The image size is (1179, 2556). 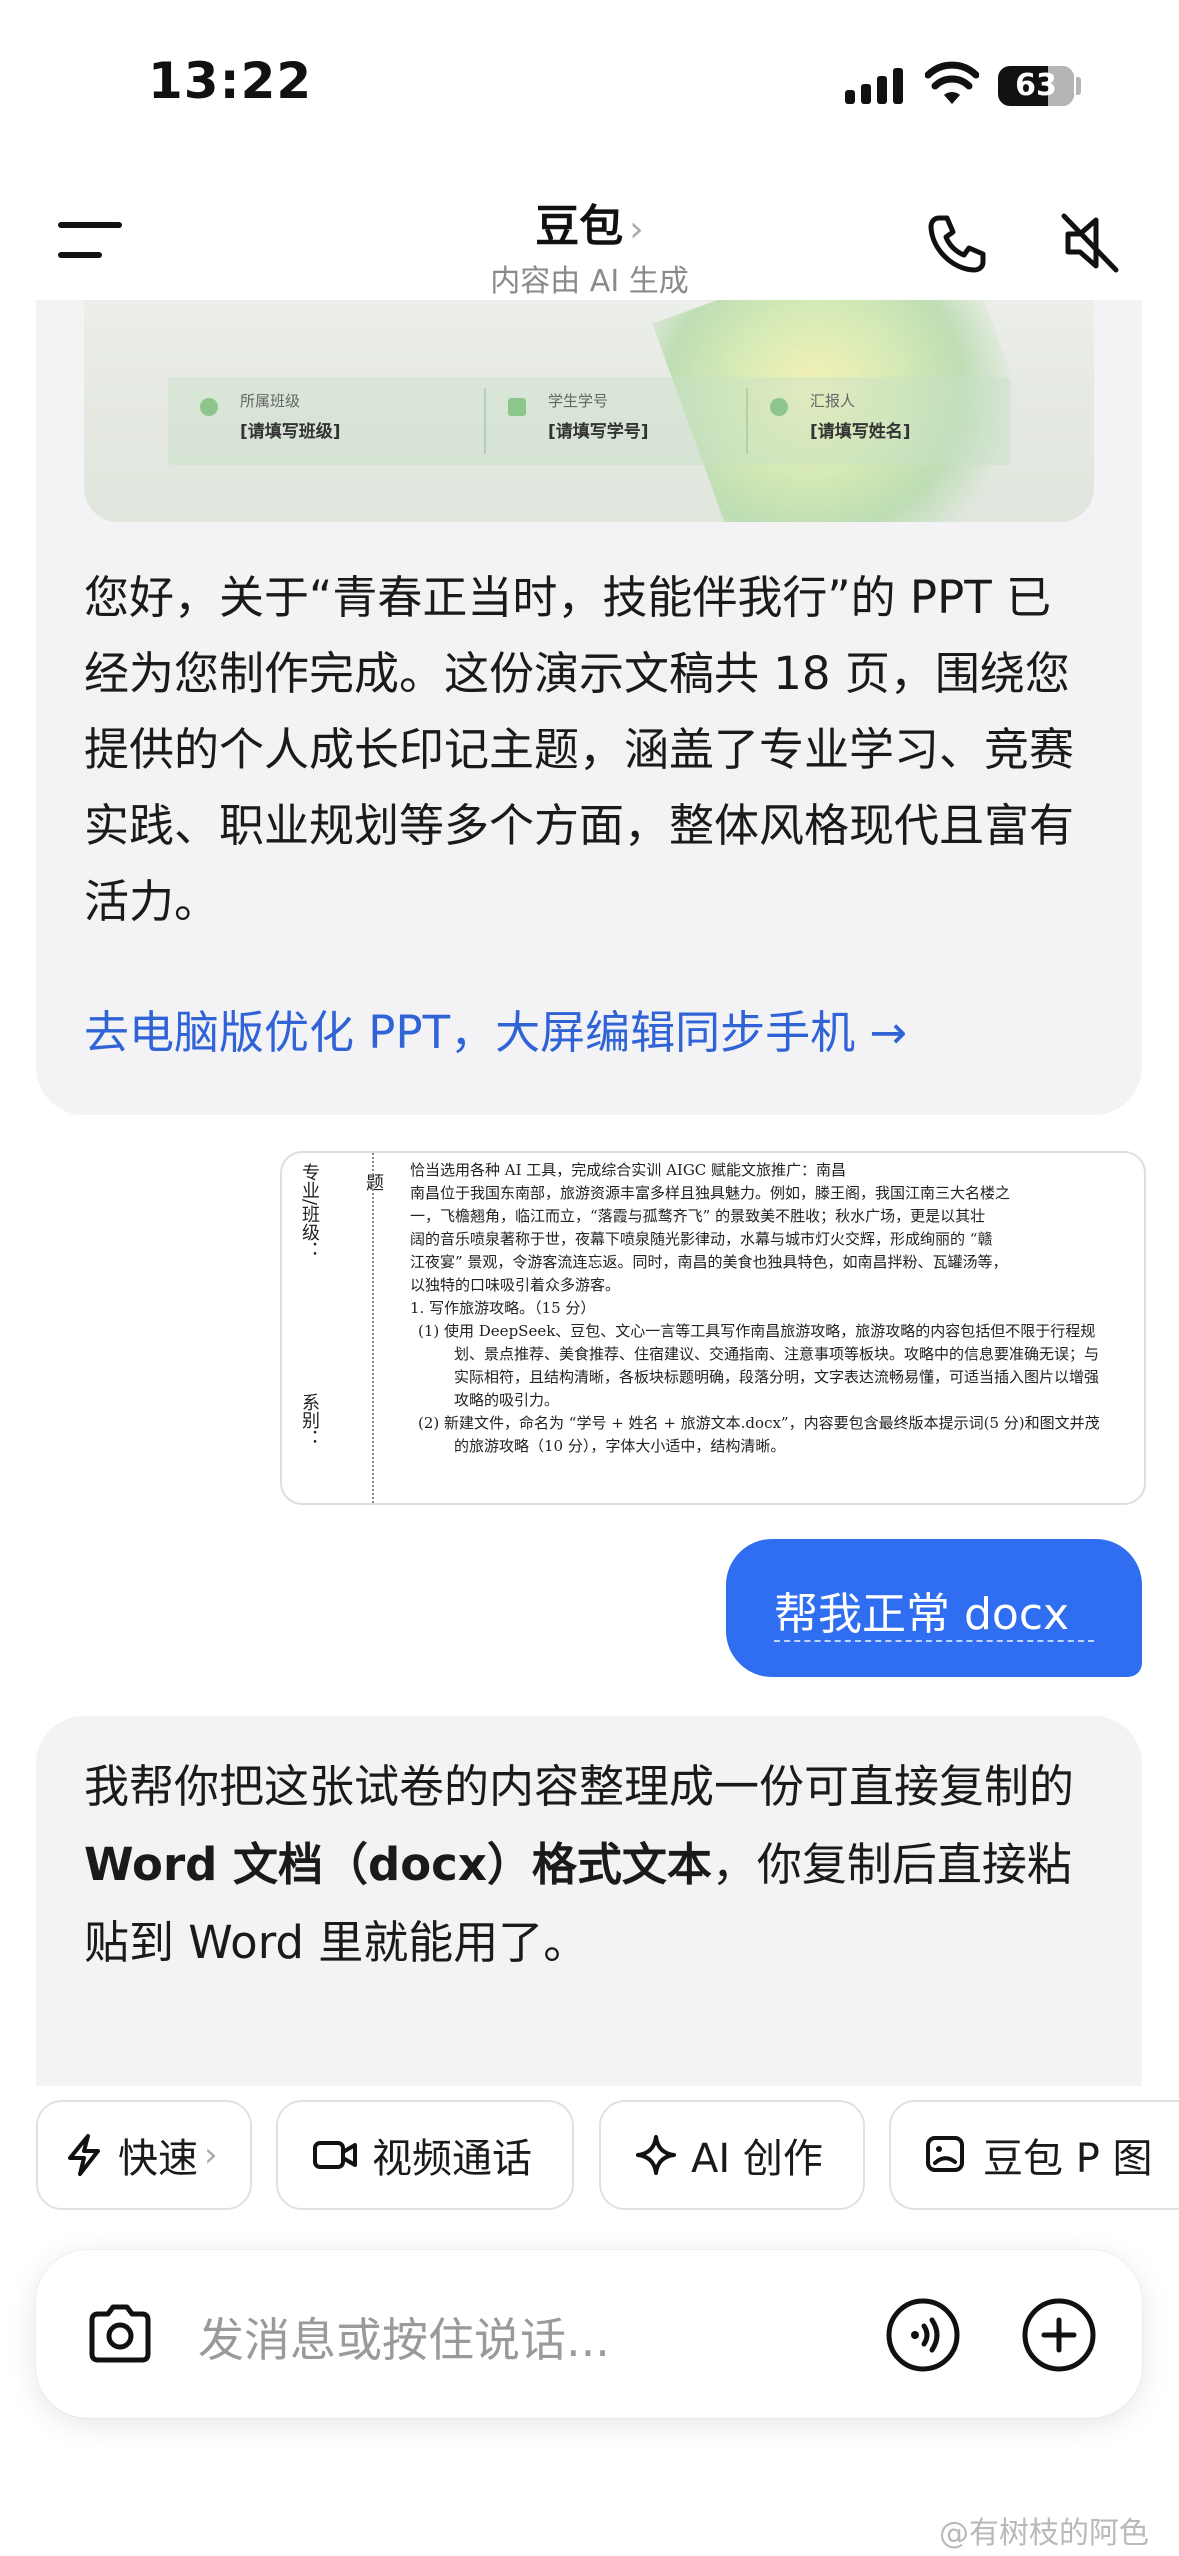 What do you see at coordinates (1044, 2533) in the screenshot?
I see `watermark: @有树枝的阿色` at bounding box center [1044, 2533].